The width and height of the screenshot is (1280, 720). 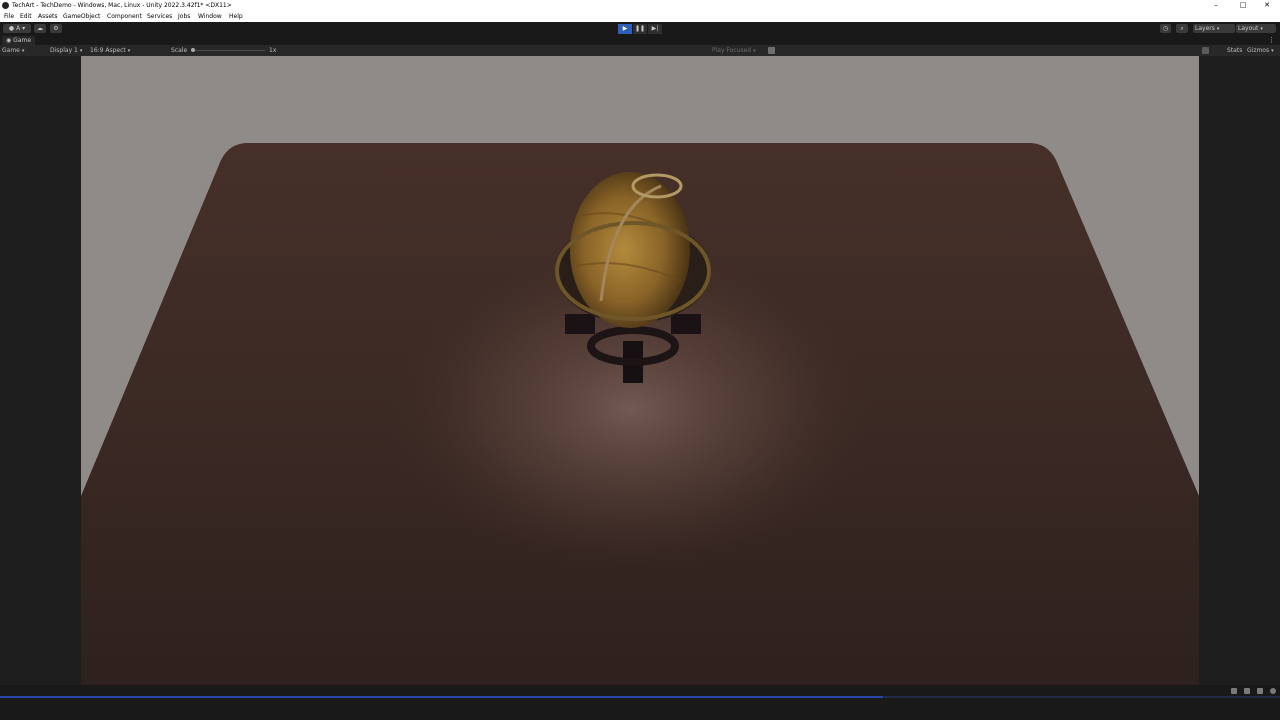 I want to click on account-icon: ●, so click(x=11, y=28).